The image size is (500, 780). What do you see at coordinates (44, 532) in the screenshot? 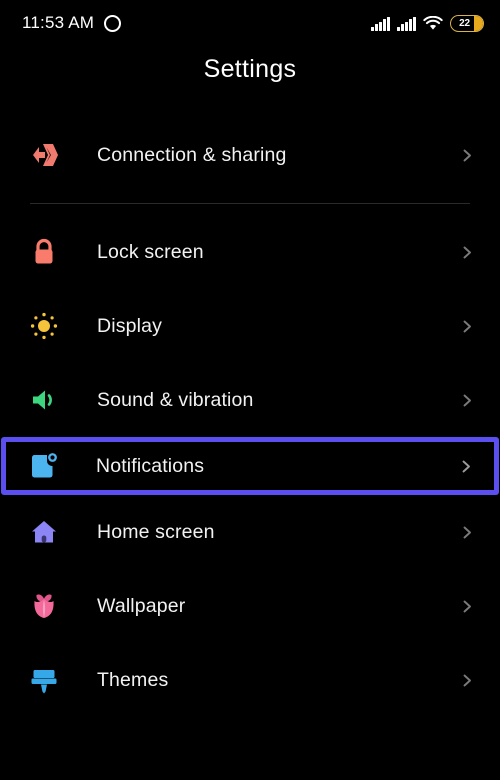
I see `house-icon` at bounding box center [44, 532].